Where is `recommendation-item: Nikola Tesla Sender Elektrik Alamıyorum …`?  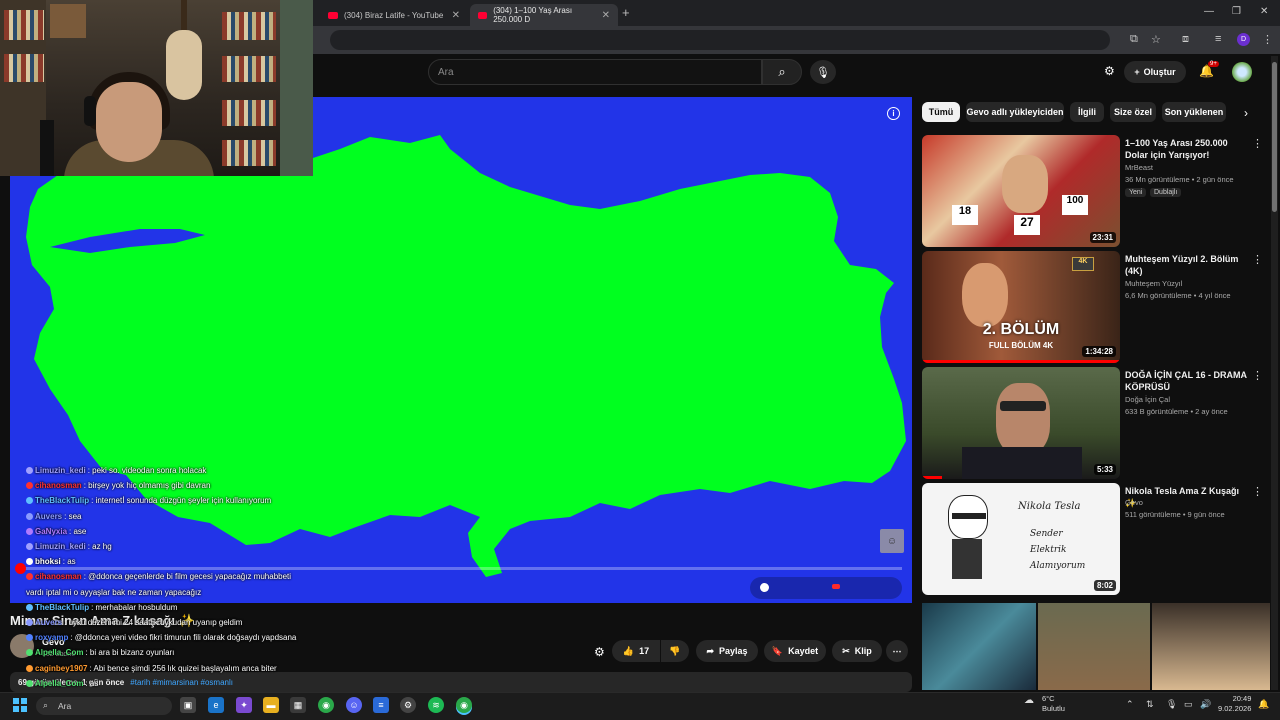 recommendation-item: Nikola Tesla Sender Elektrik Alamıyorum … is located at coordinates (1096, 539).